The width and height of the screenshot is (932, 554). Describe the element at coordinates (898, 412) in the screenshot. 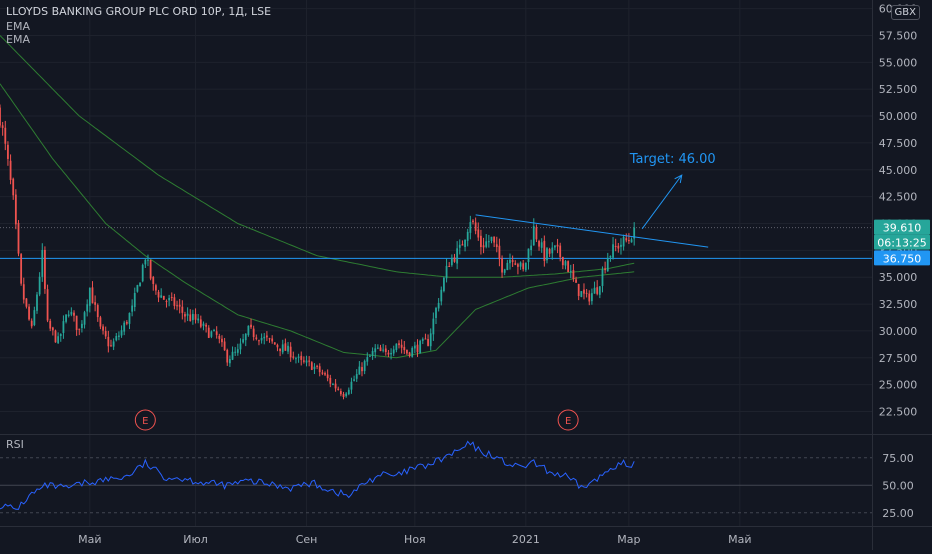

I see `price-tick-label: 22.500` at that location.